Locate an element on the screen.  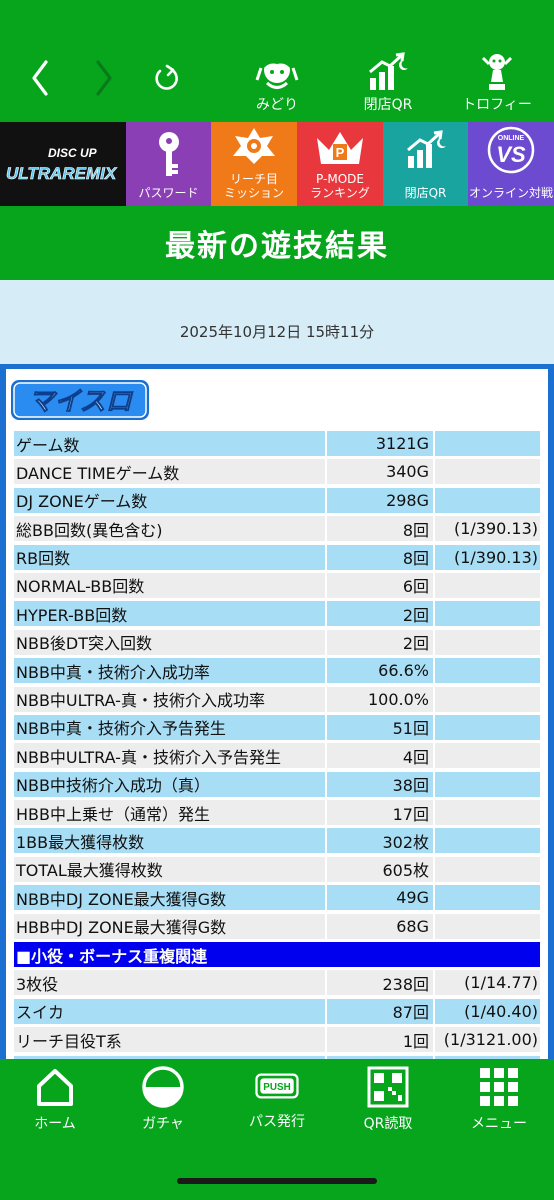
table-row: リーチ目役T系 1回 (1/3121.00) is located at coordinates (277, 1039).